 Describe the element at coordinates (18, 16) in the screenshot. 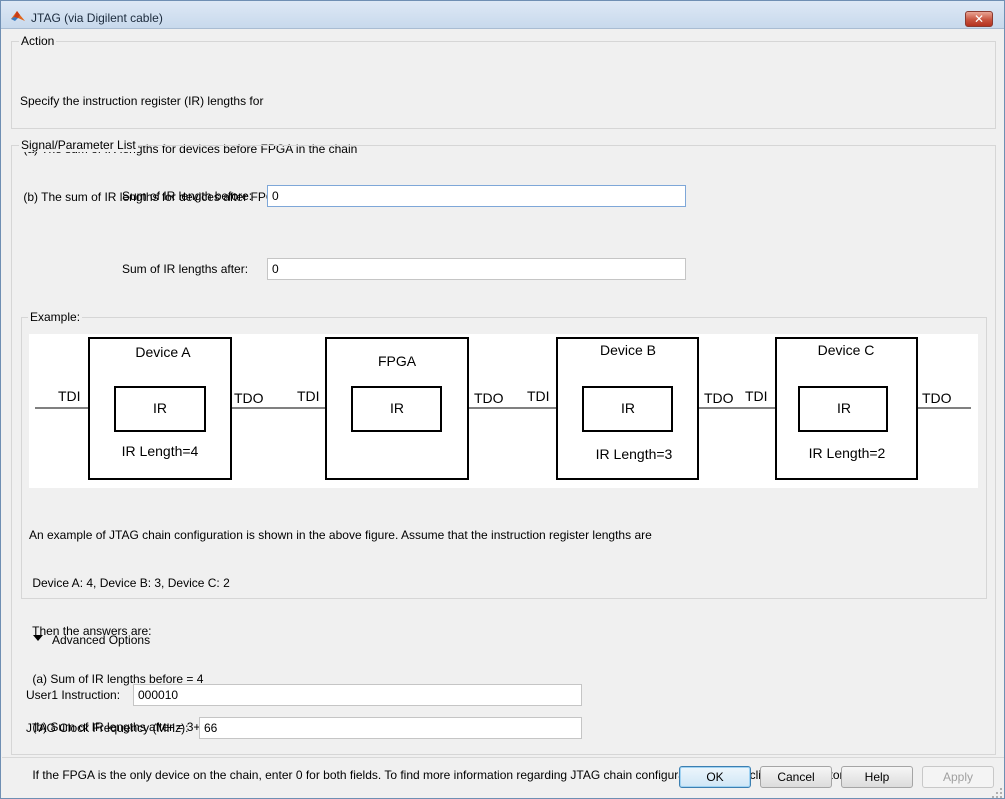

I see `matlab-logo-icon` at that location.